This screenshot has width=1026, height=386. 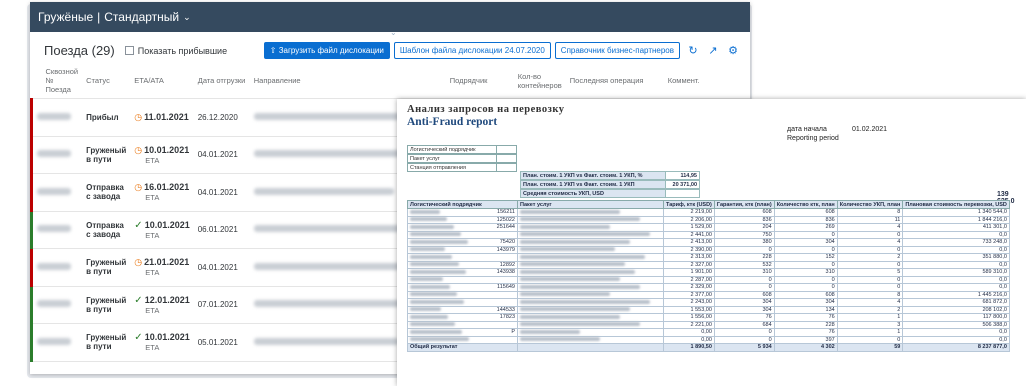 What do you see at coordinates (870, 219) in the screenshot?
I see `value-cell: 11` at bounding box center [870, 219].